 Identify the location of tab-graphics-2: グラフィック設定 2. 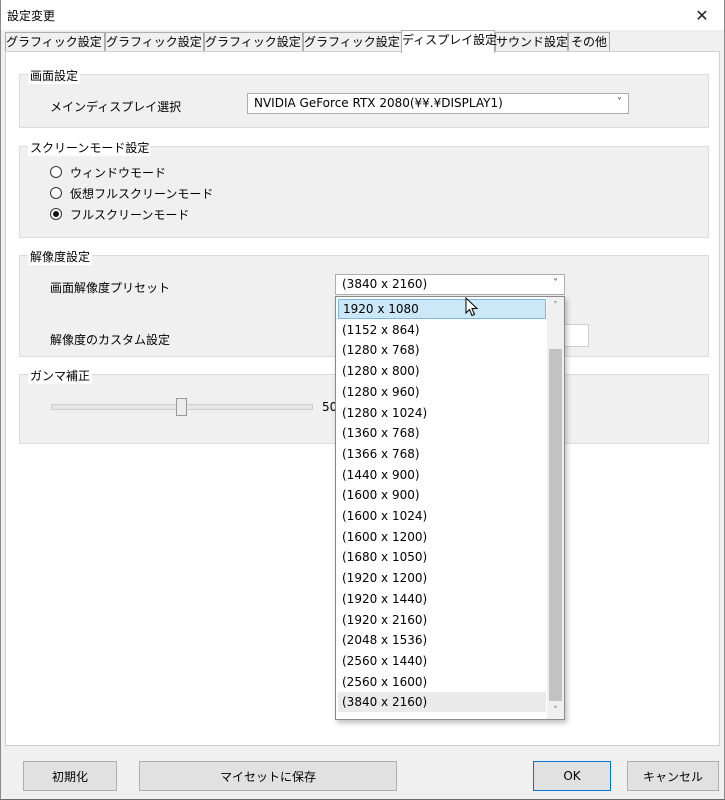
(159, 42).